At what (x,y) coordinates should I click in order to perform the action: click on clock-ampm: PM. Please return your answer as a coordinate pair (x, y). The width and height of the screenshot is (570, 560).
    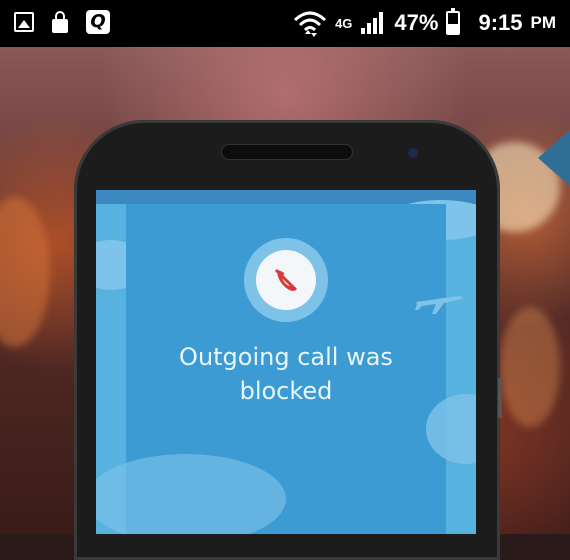
    Looking at the image, I should click on (543, 22).